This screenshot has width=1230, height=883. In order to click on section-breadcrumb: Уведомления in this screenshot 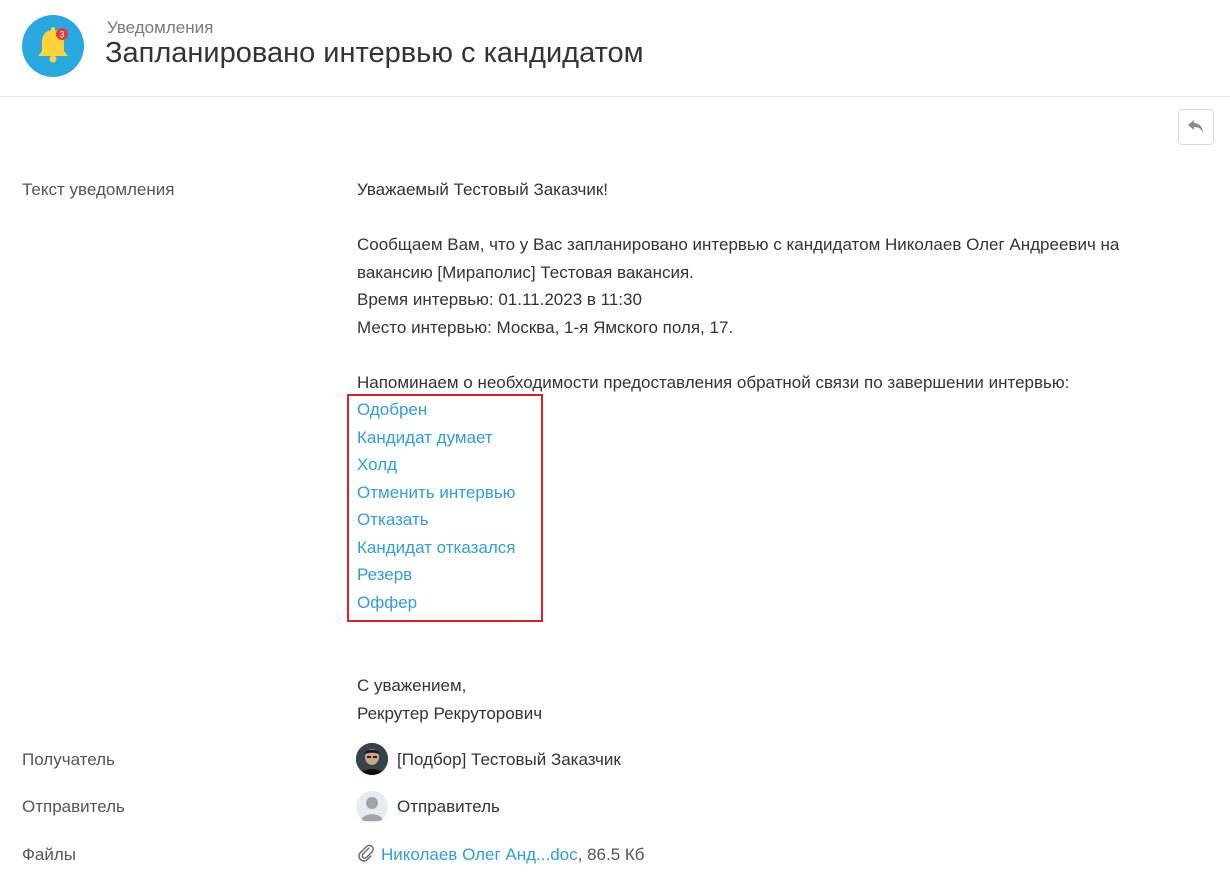, I will do `click(160, 28)`.